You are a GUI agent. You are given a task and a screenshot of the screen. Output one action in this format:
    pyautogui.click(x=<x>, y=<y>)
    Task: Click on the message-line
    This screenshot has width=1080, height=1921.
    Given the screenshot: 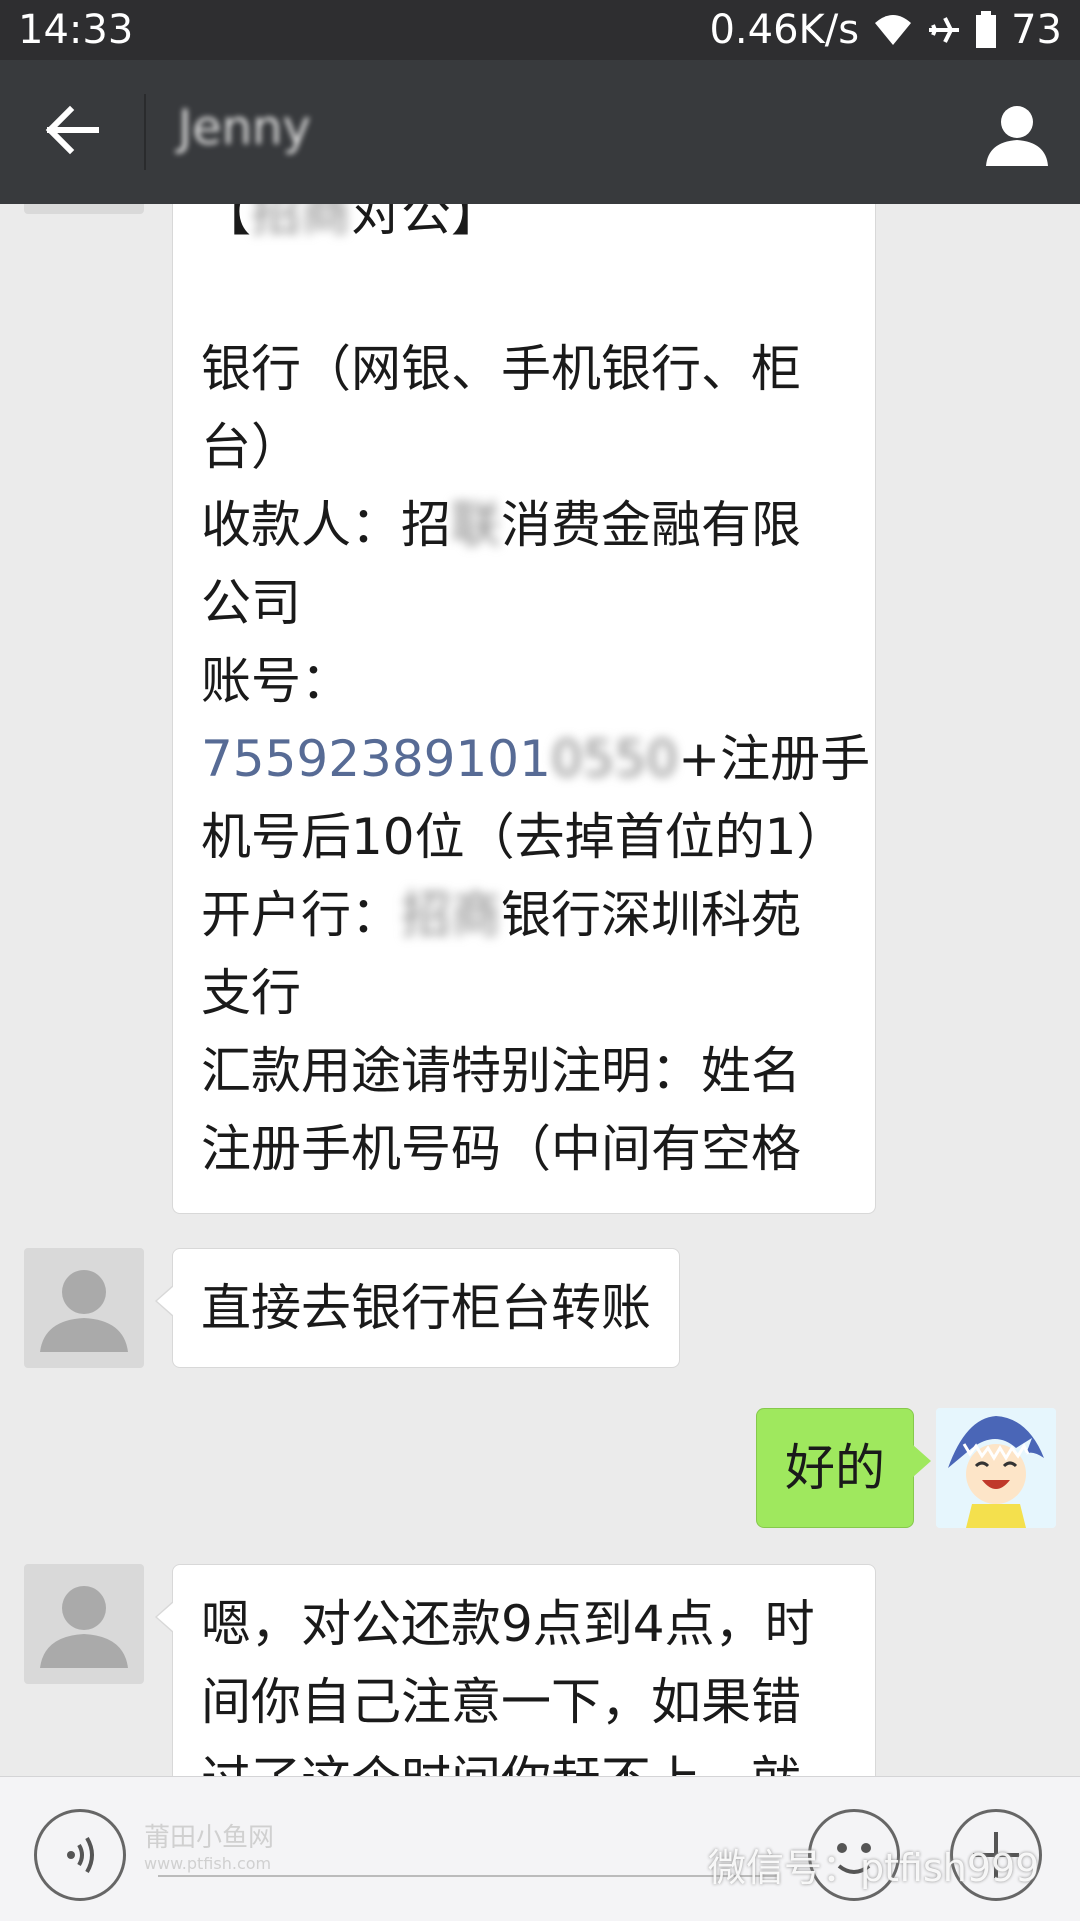 What is the action you would take?
    pyautogui.click(x=524, y=291)
    